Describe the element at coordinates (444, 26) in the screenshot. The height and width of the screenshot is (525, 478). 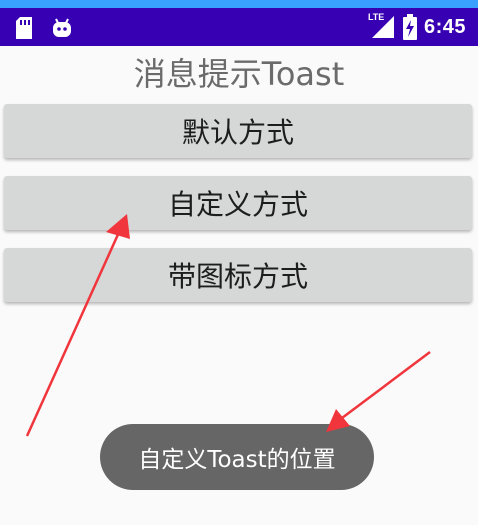
I see `status-time: 6:45` at that location.